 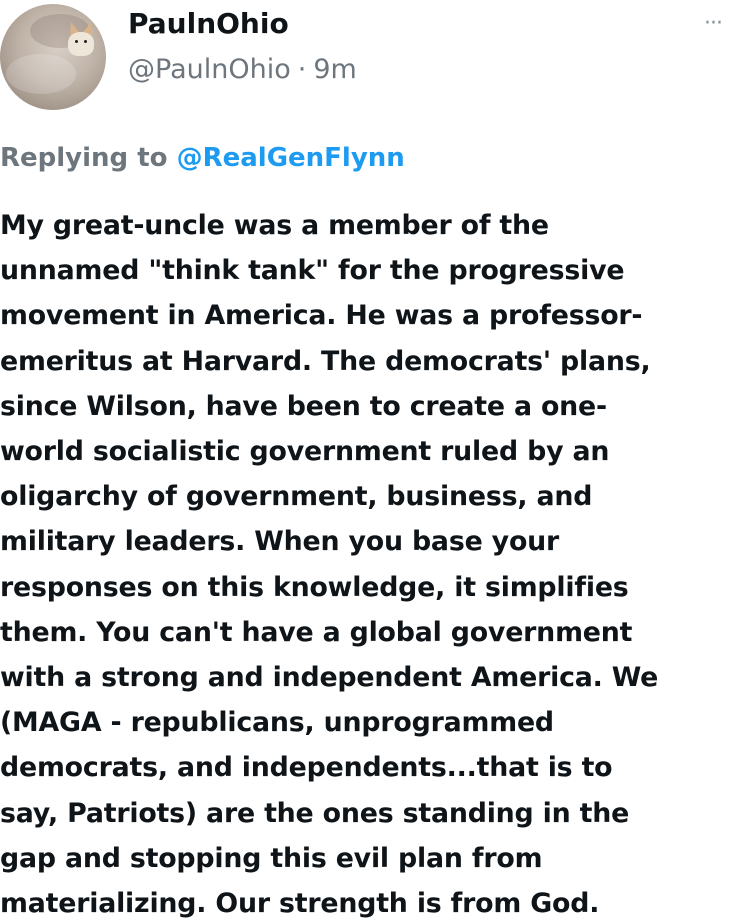 What do you see at coordinates (277, 723) in the screenshot?
I see `tweet-text-line: (MAGA - republicans, unprogrammed` at bounding box center [277, 723].